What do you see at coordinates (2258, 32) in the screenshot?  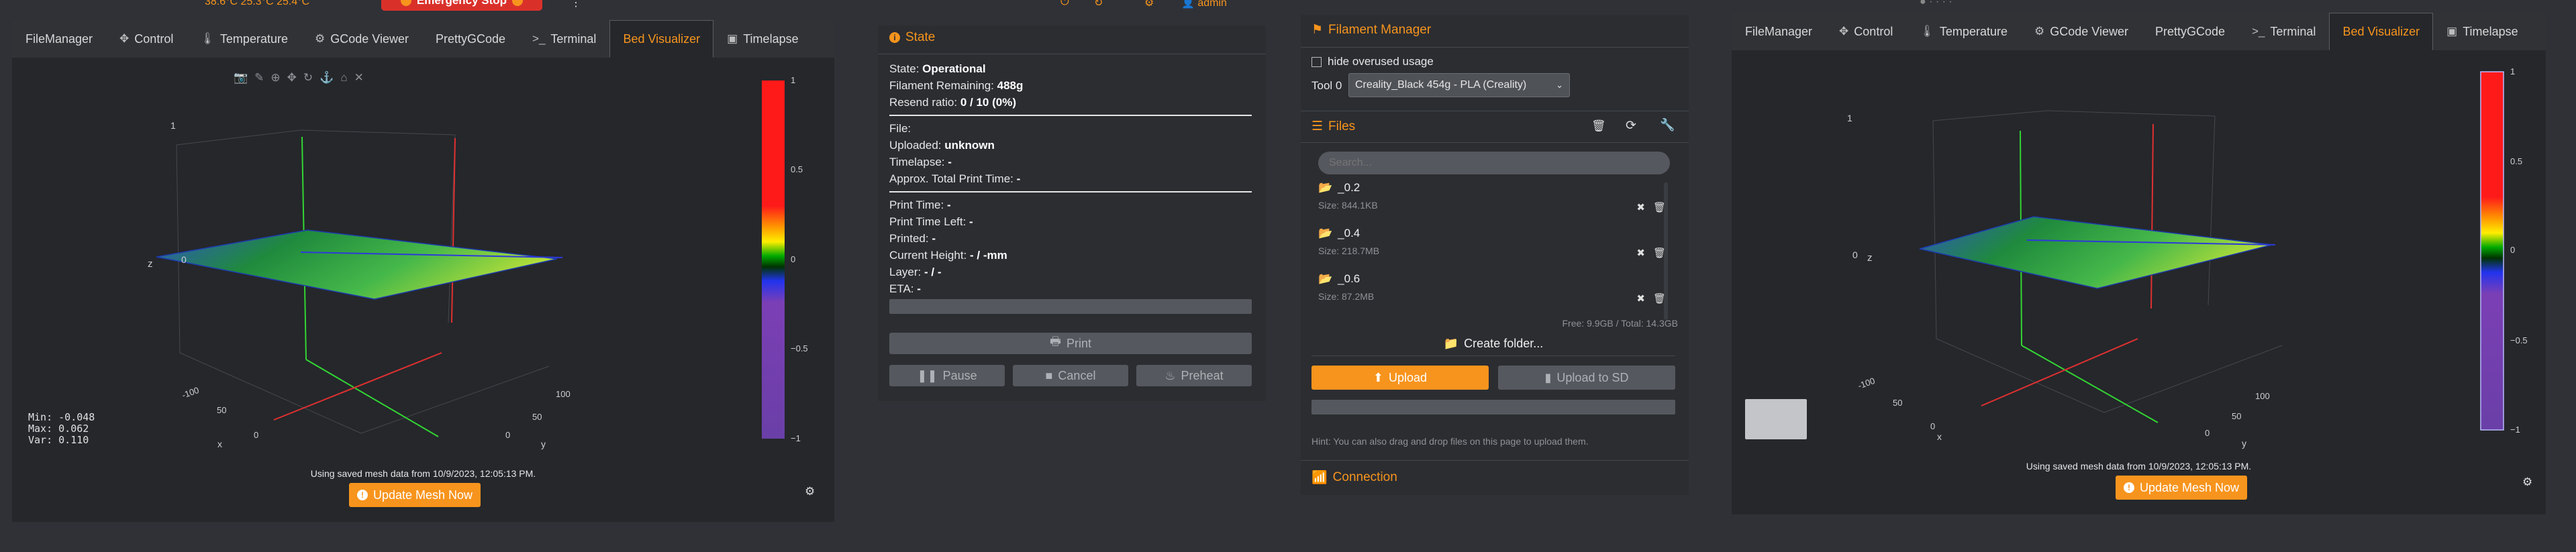 I see `terminal-icon: >_` at bounding box center [2258, 32].